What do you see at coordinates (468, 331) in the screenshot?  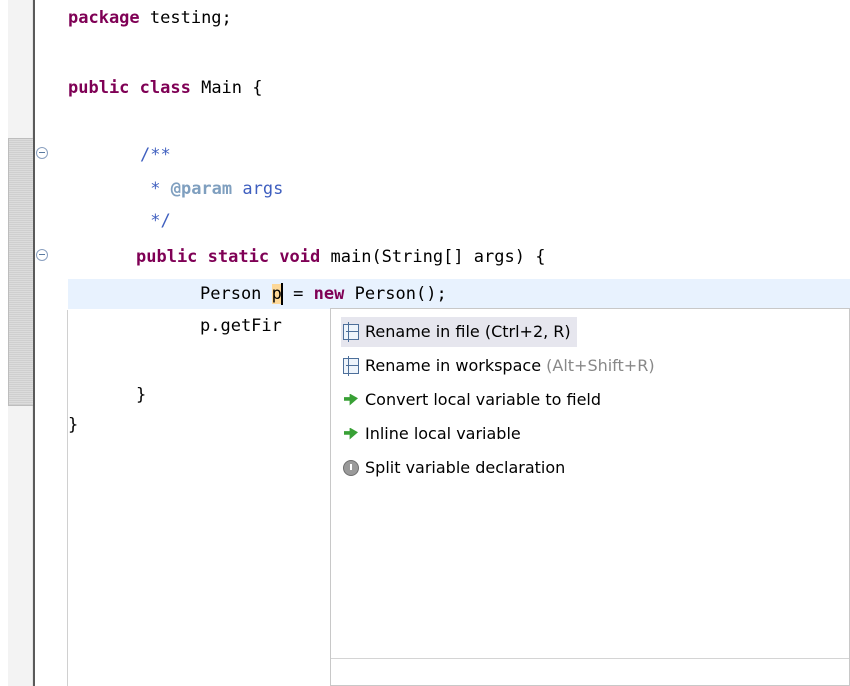 I see `proposal-label: Rename in file (Ctrl+2, R)` at bounding box center [468, 331].